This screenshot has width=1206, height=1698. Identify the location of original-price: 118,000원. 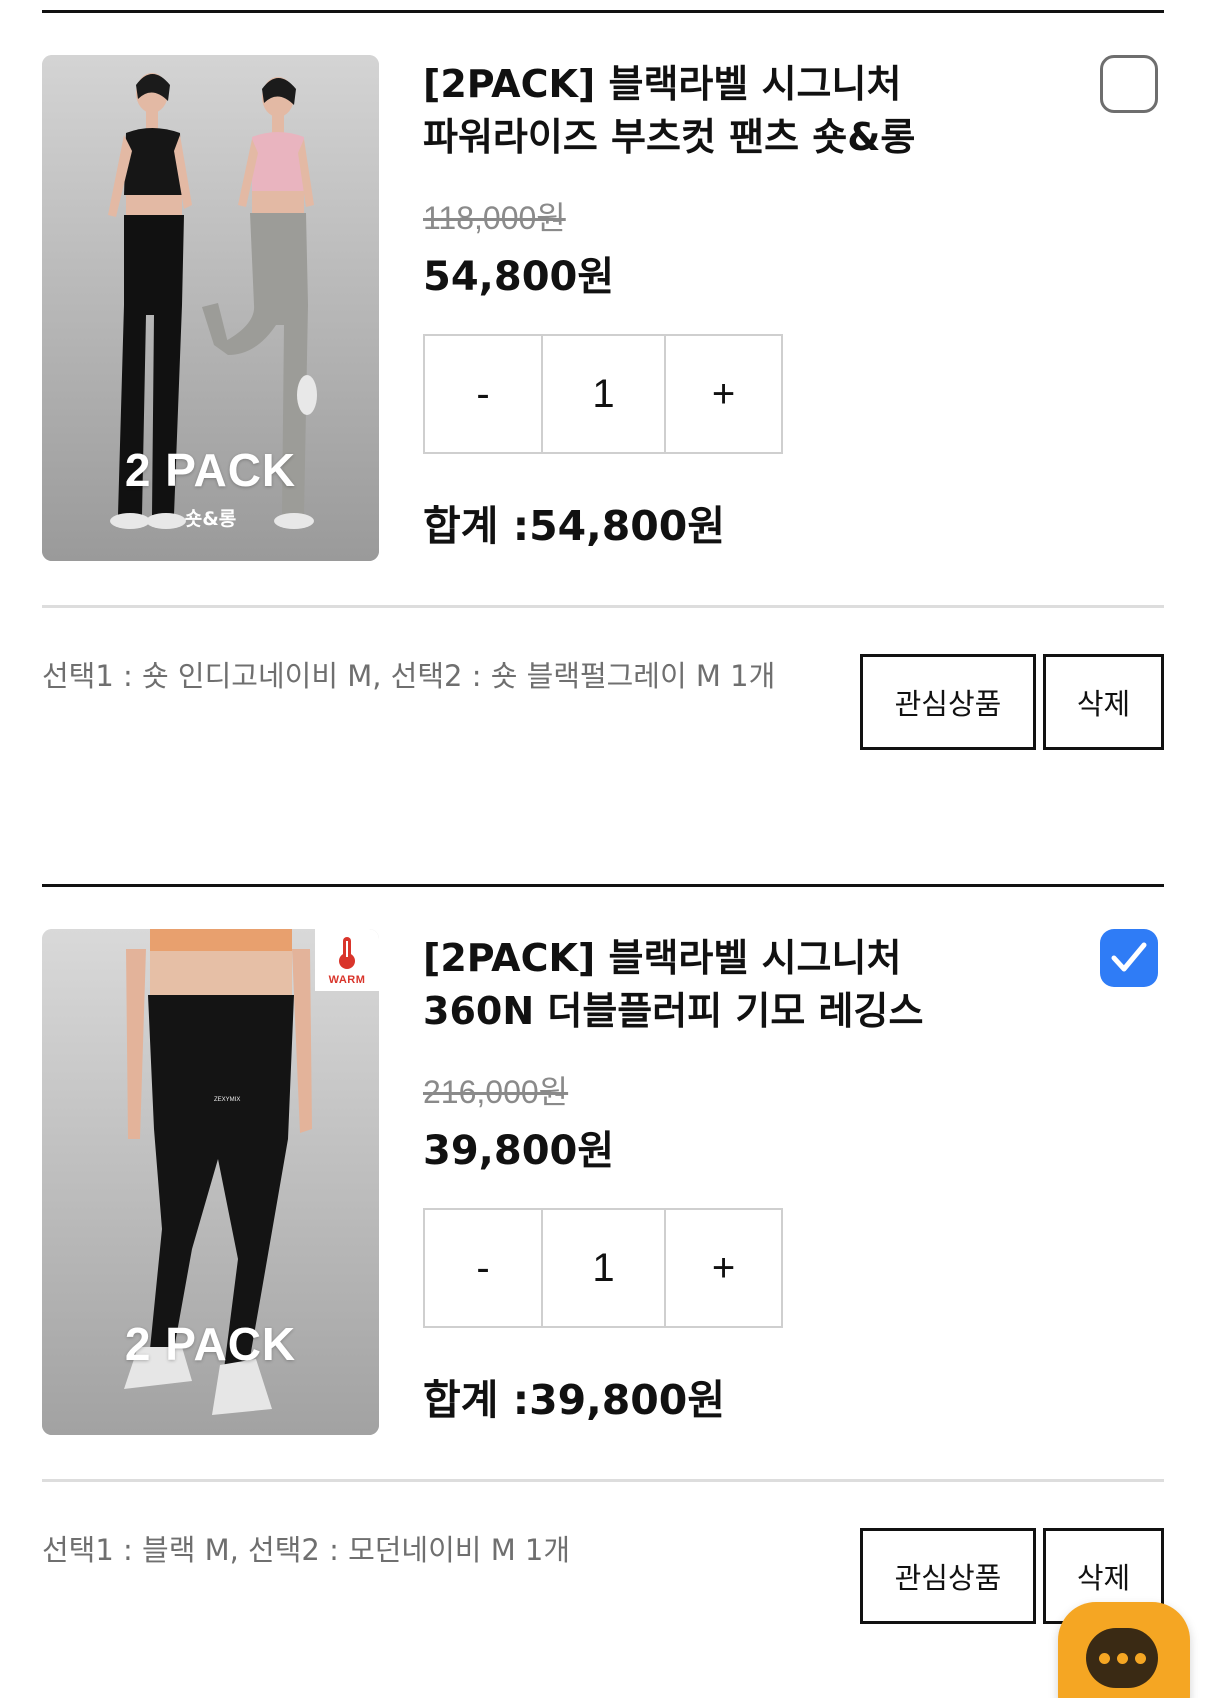
(494, 218).